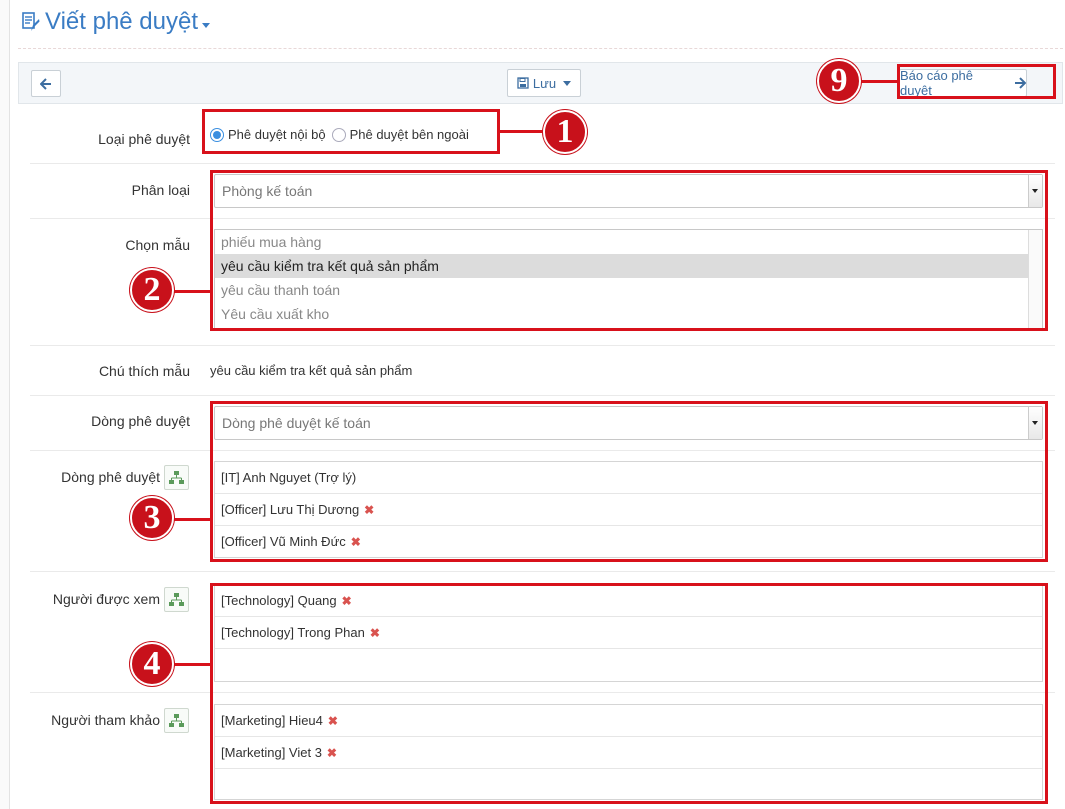 This screenshot has width=1065, height=809. What do you see at coordinates (122, 21) in the screenshot?
I see `page-title: Viết phê duyệt` at bounding box center [122, 21].